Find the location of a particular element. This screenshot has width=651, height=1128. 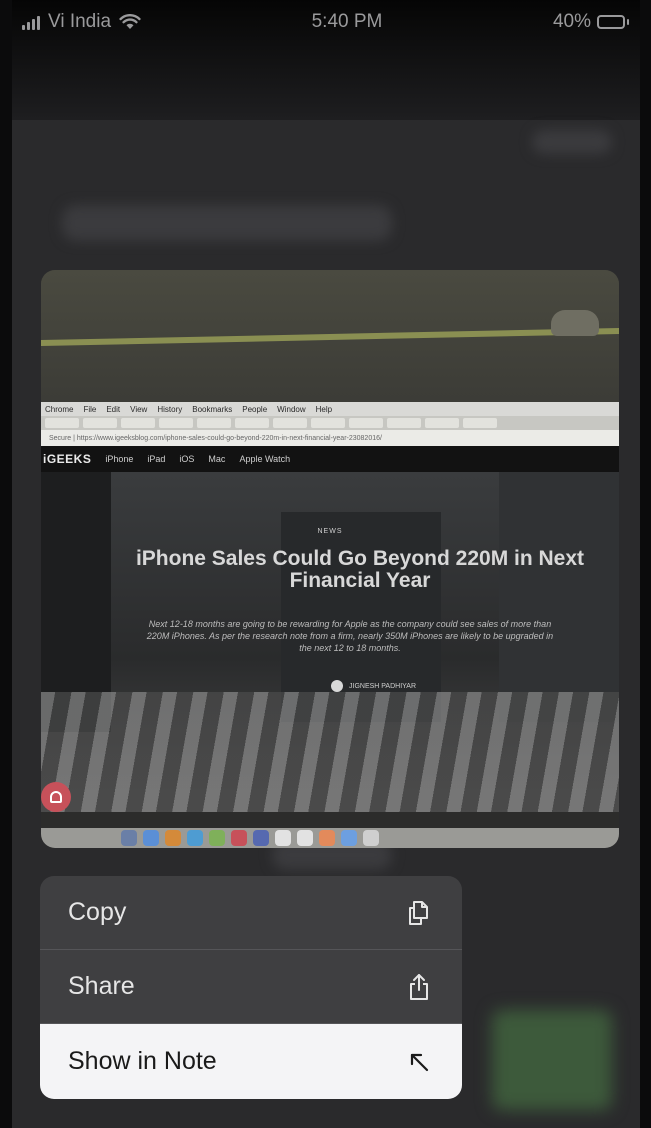

share-icon is located at coordinates (419, 986).